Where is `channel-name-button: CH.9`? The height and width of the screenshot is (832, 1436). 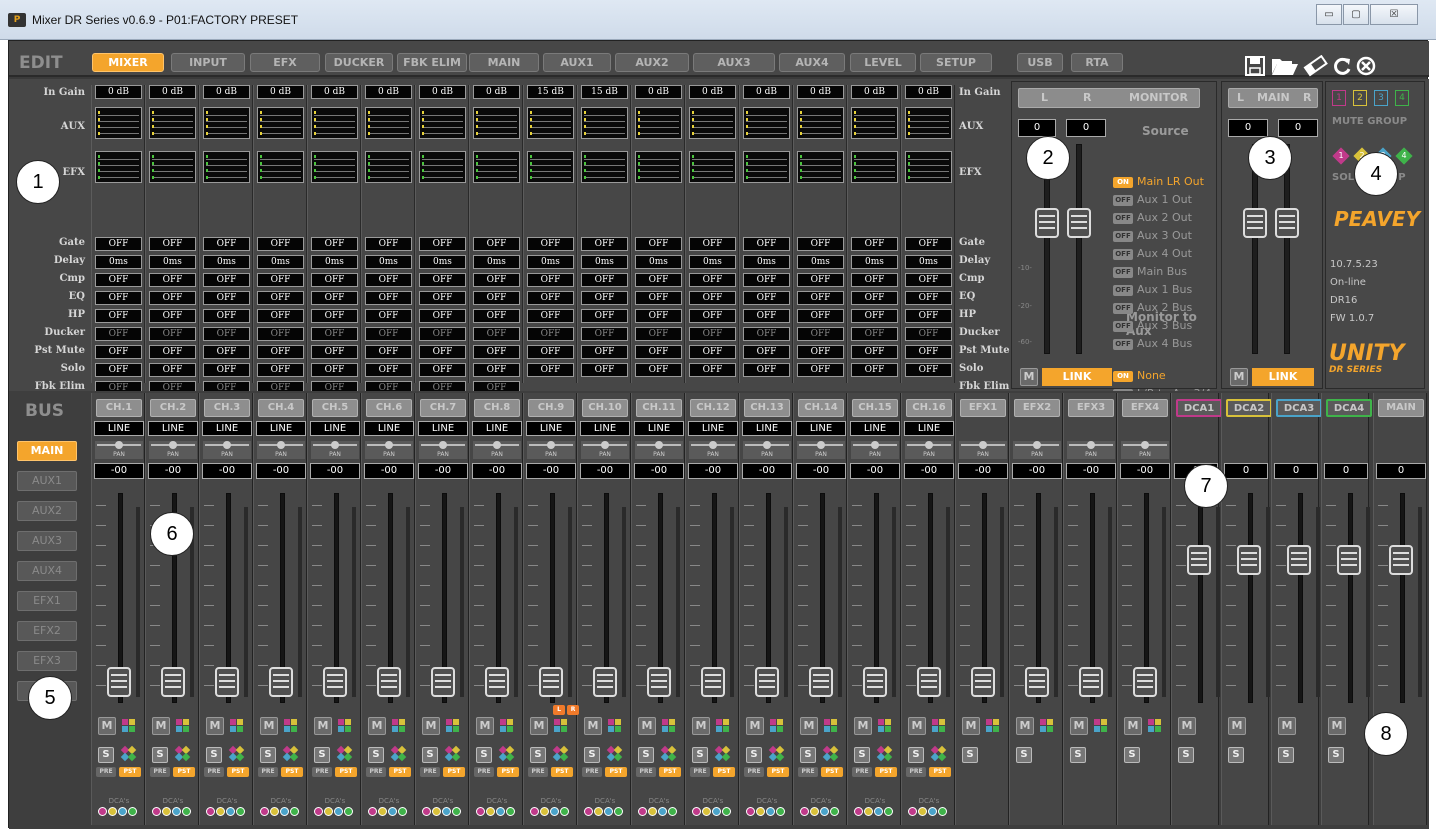 channel-name-button: CH.9 is located at coordinates (551, 408).